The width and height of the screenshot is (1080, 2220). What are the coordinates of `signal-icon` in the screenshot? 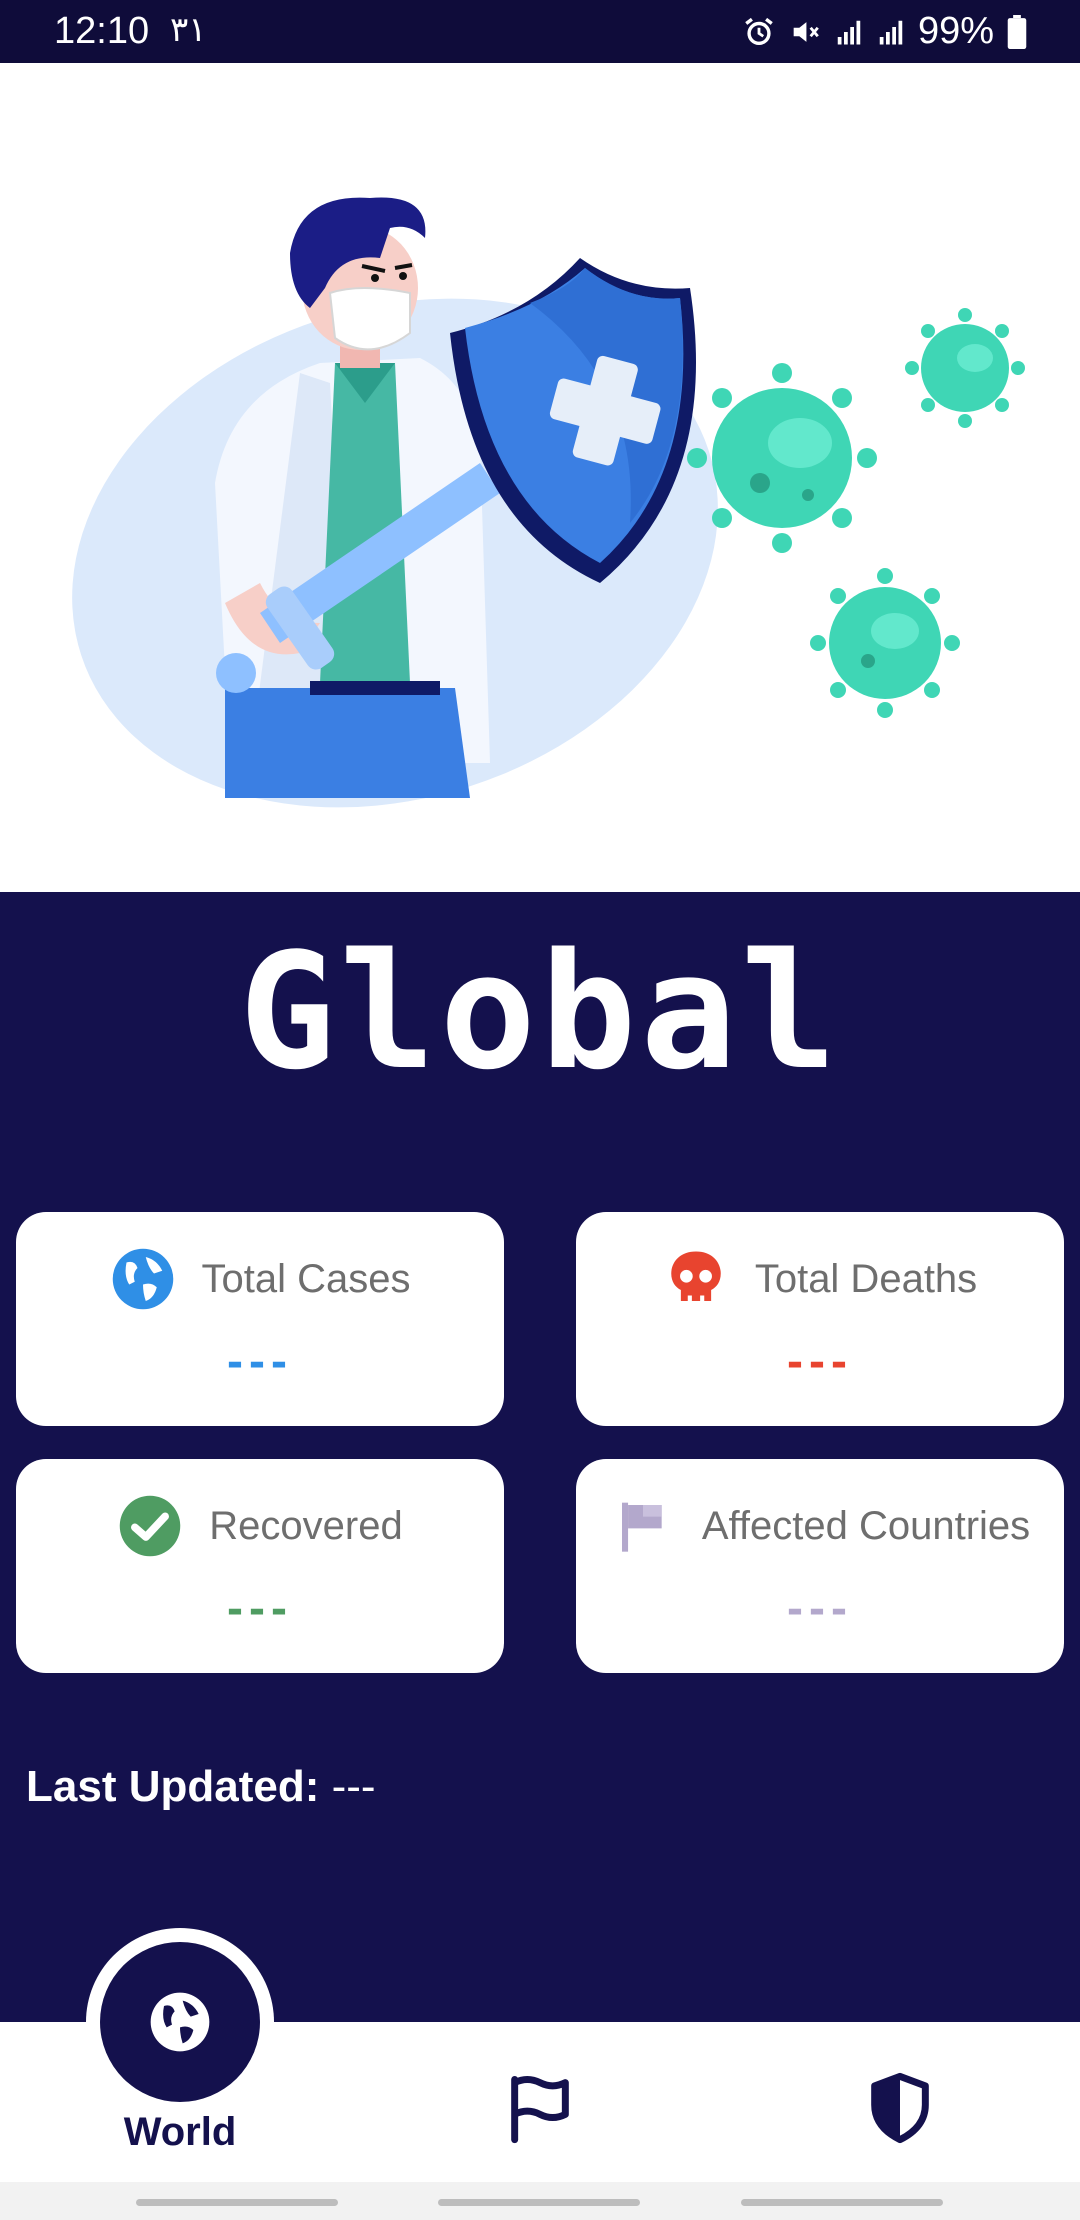 It's located at (849, 32).